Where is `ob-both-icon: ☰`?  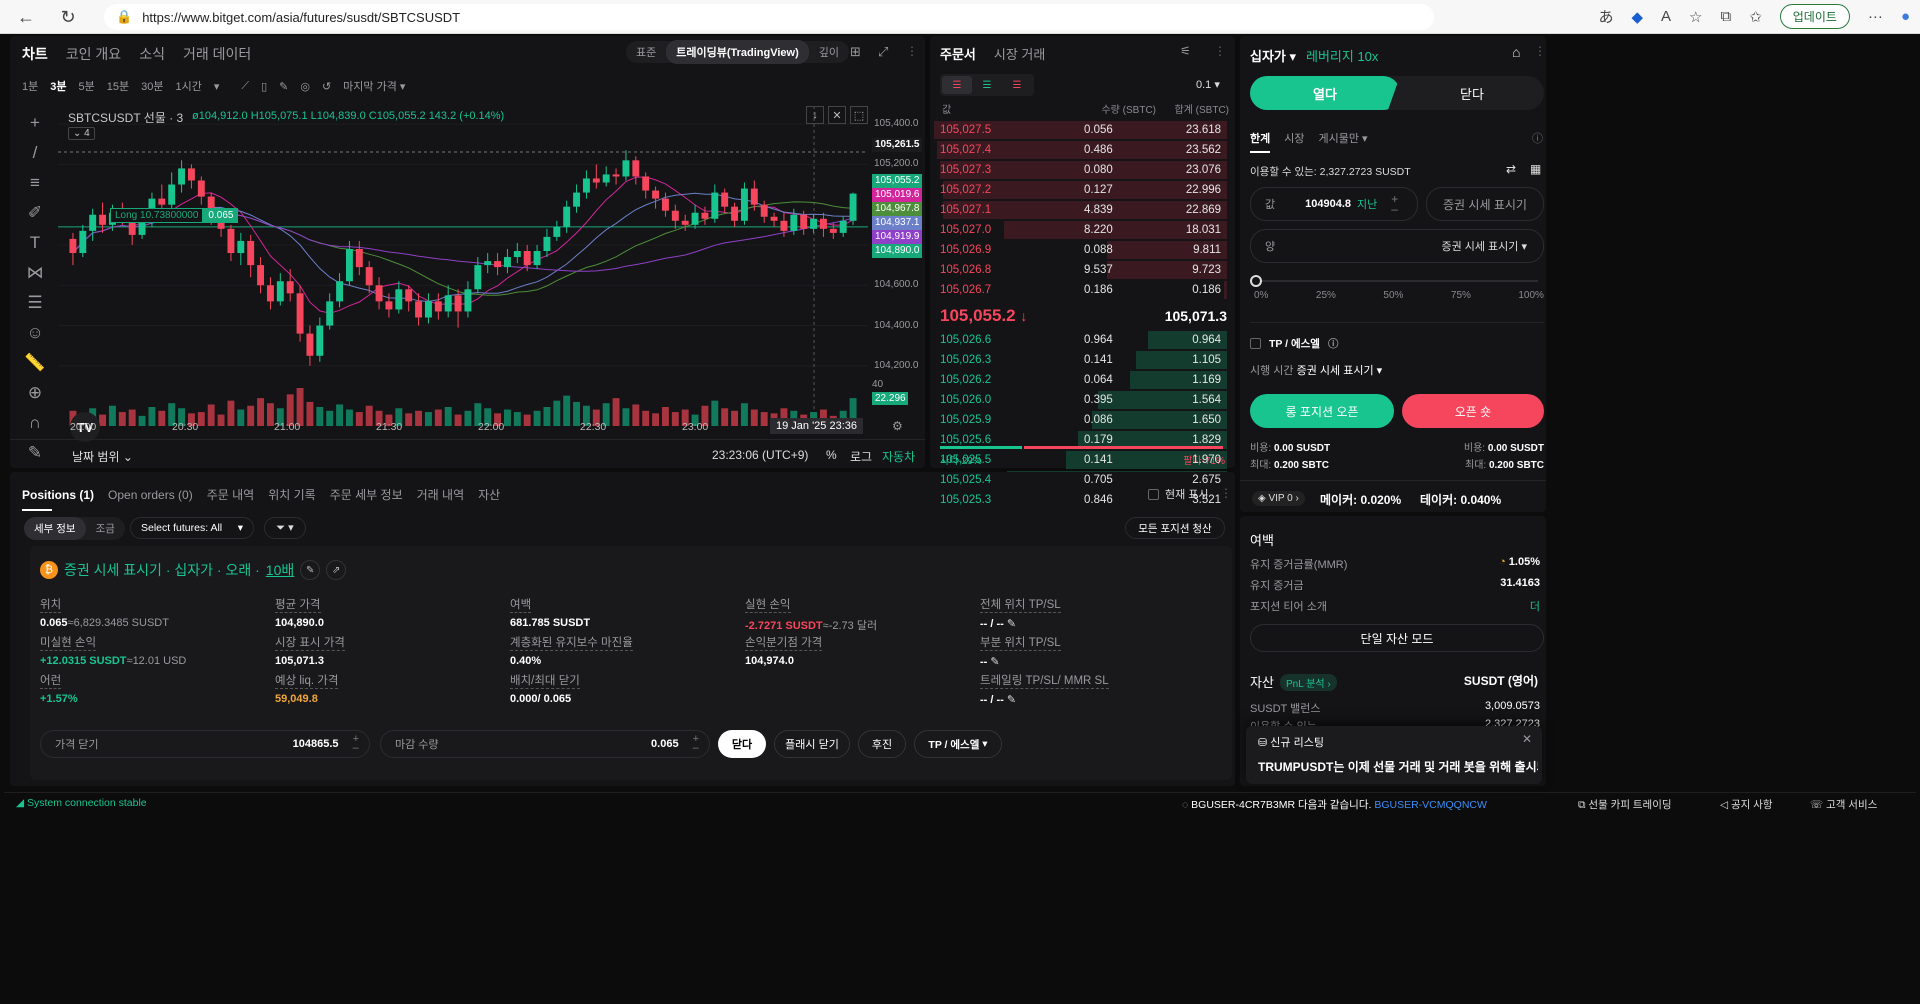
ob-both-icon: ☰ is located at coordinates (957, 85).